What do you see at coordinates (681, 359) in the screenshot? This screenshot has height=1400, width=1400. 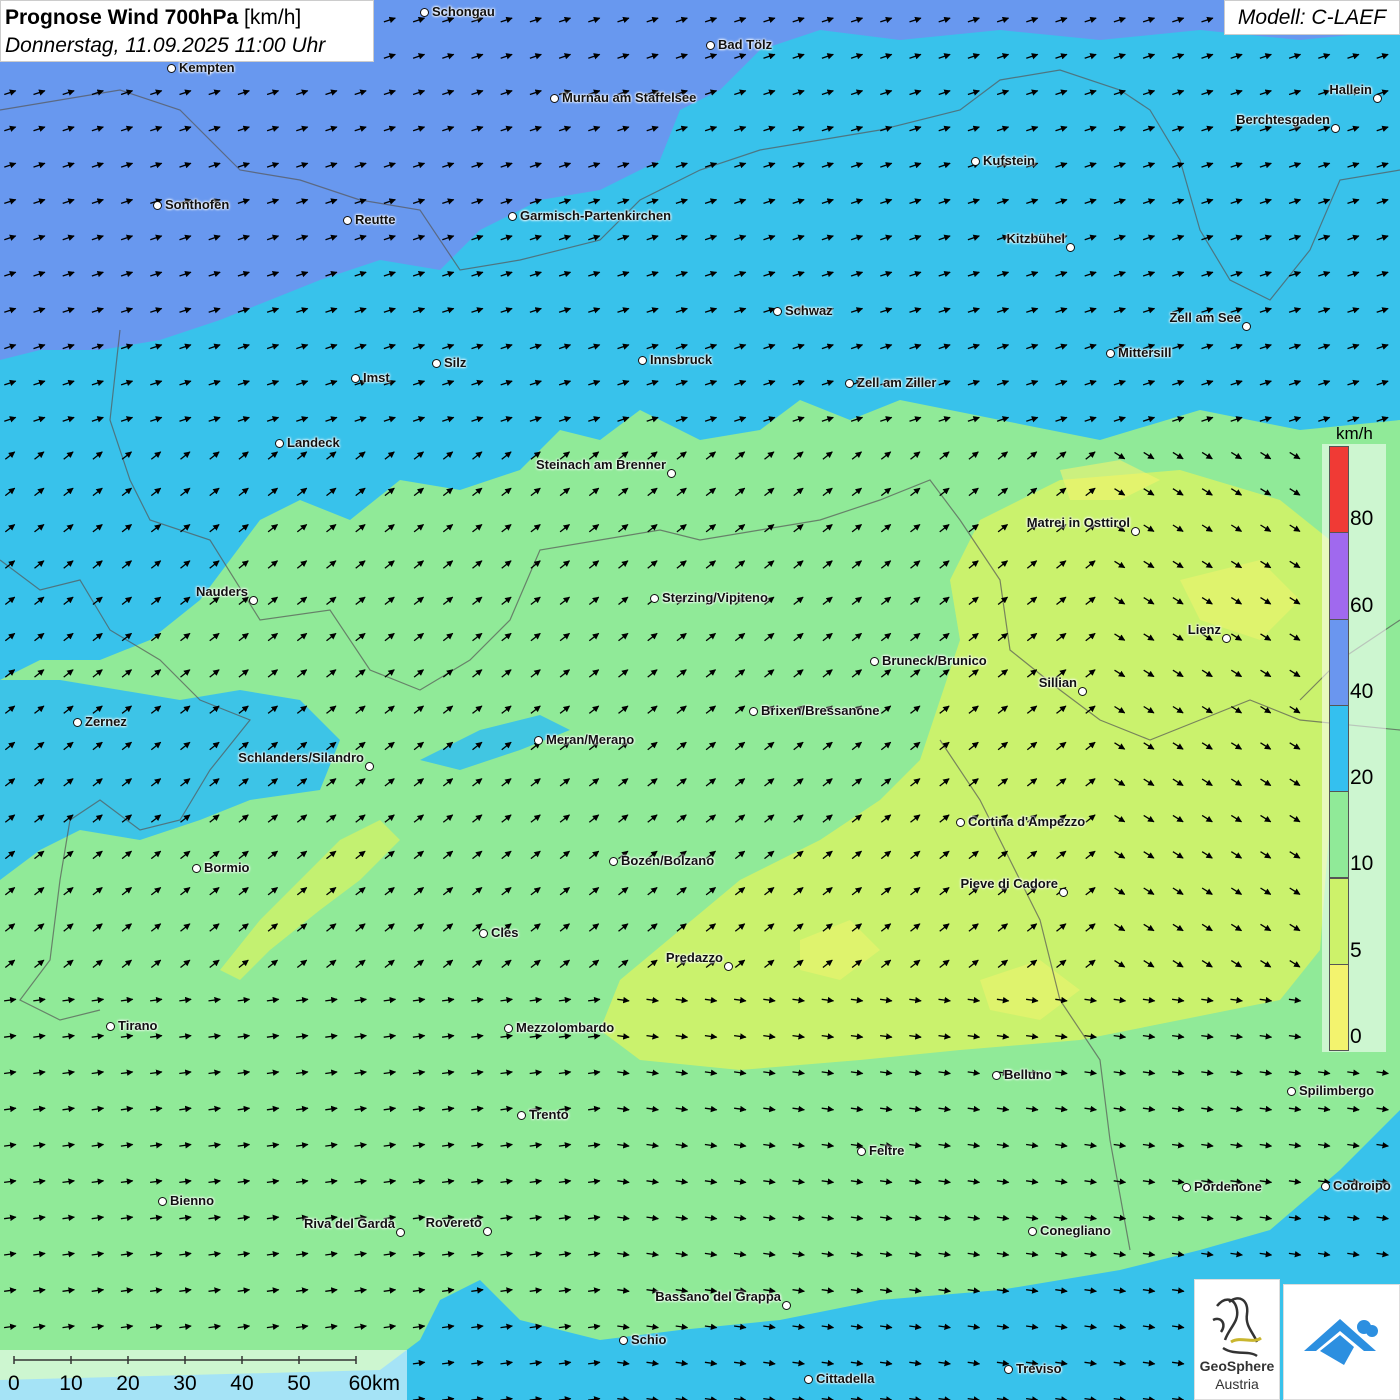 I see `city-label: Innsbruck` at bounding box center [681, 359].